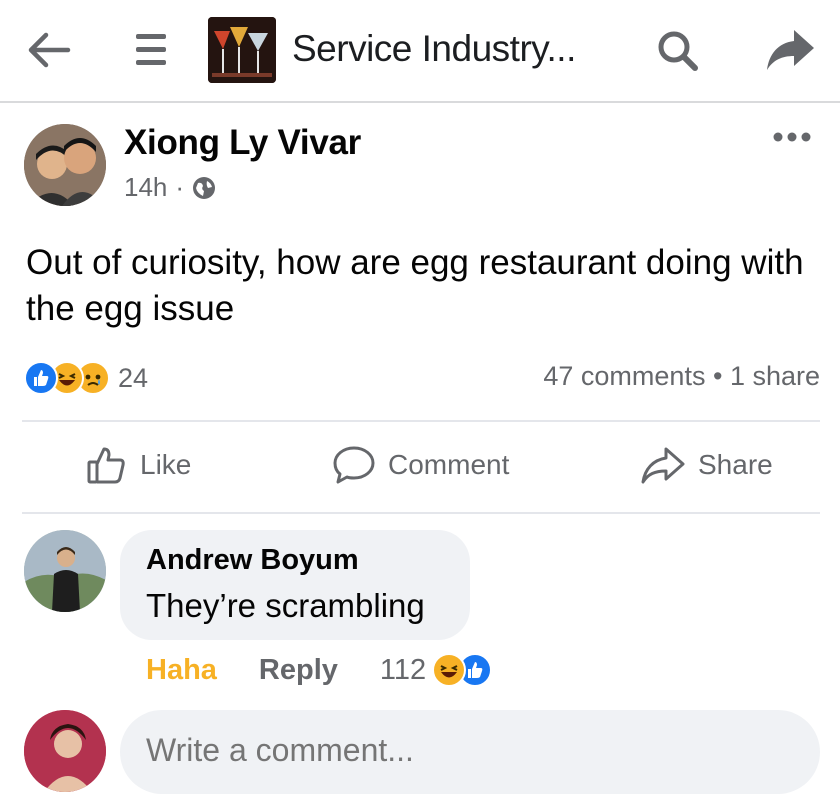 This screenshot has width=840, height=794. Describe the element at coordinates (48, 50) in the screenshot. I see `back-arrow-icon` at that location.